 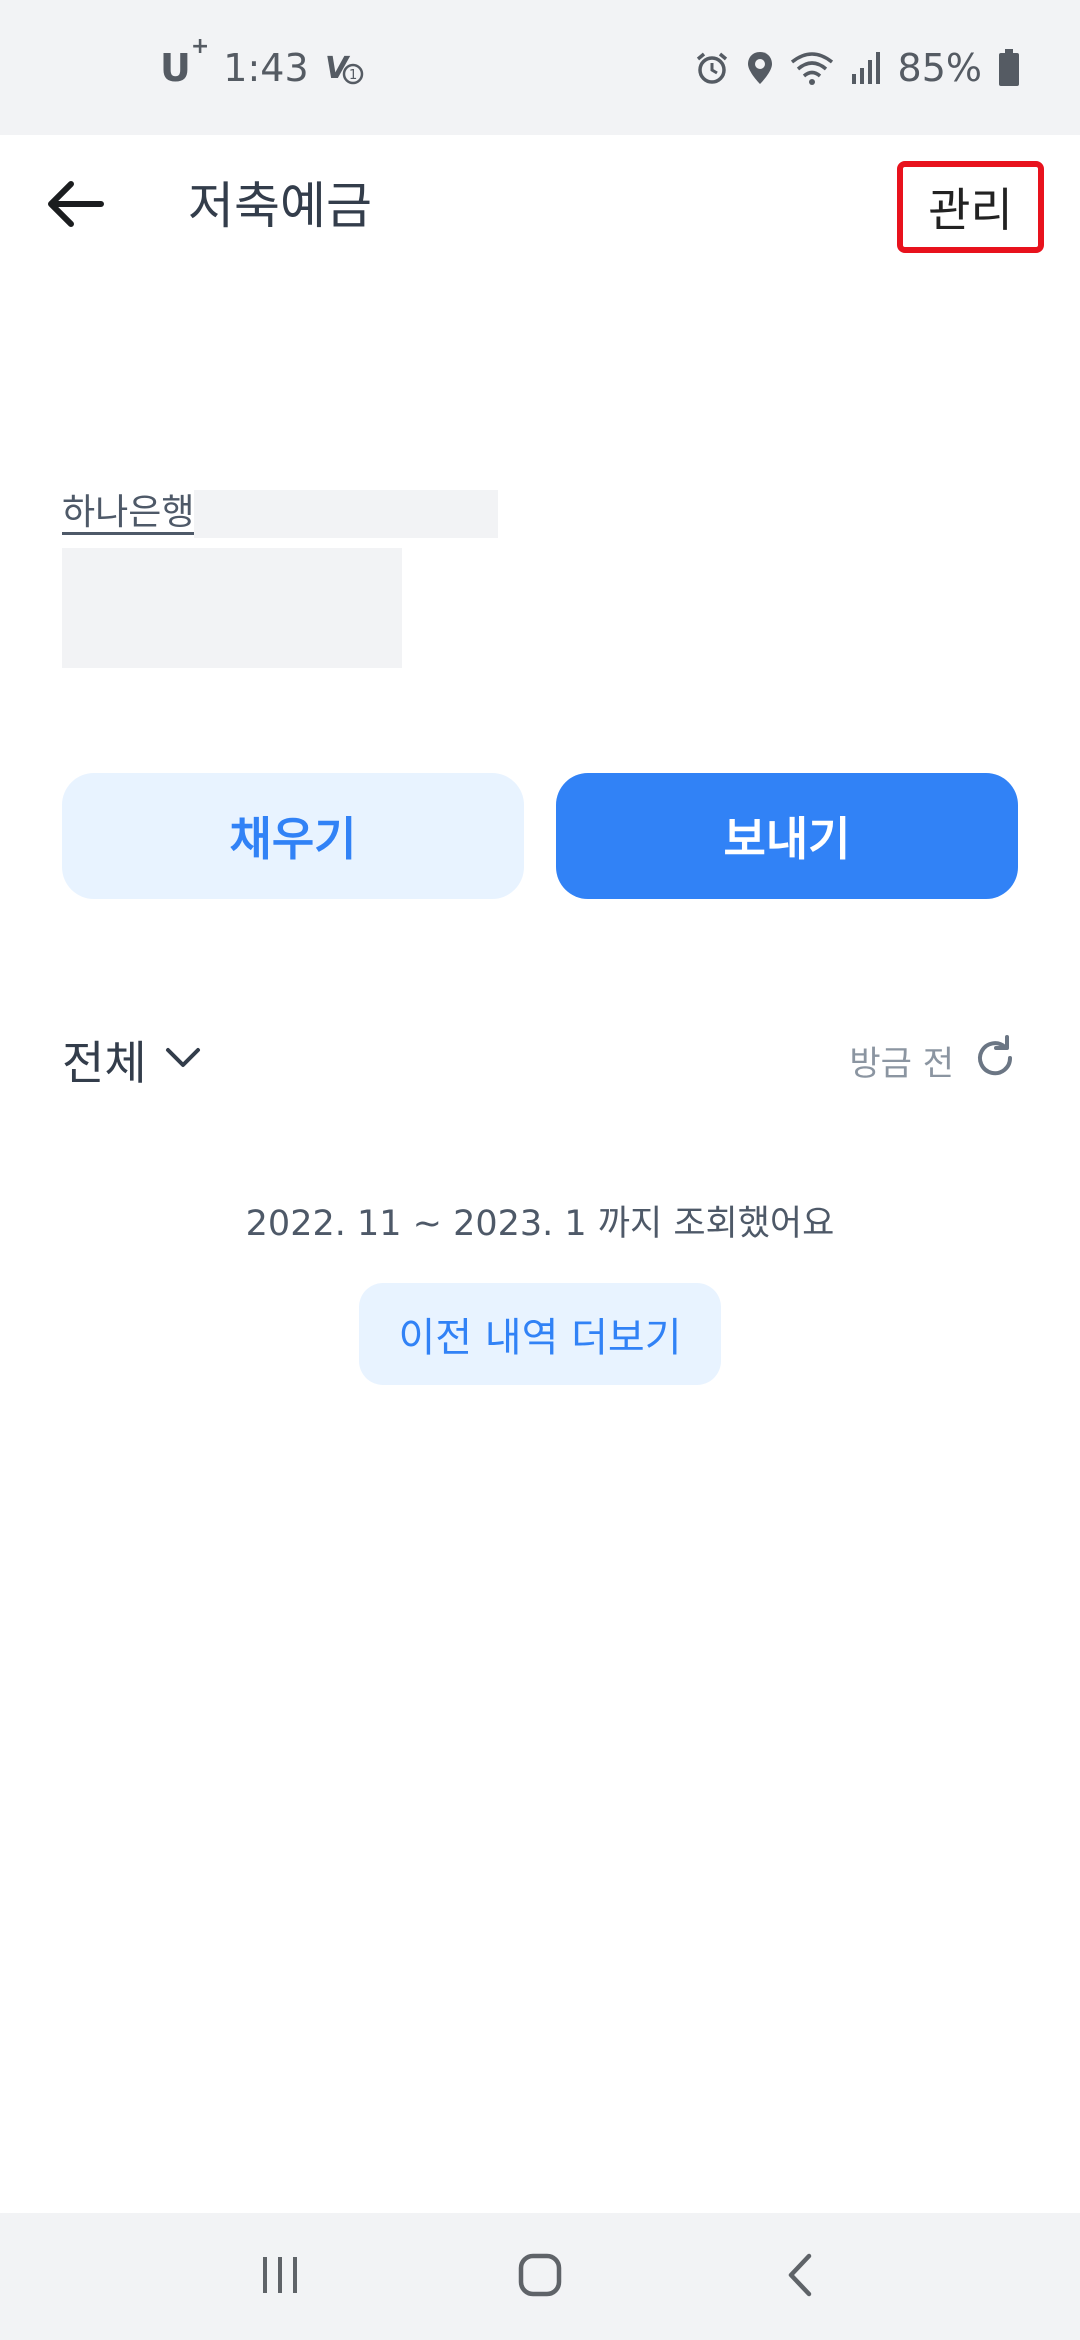 I want to click on chevron-left-icon, so click(x=800, y=2277).